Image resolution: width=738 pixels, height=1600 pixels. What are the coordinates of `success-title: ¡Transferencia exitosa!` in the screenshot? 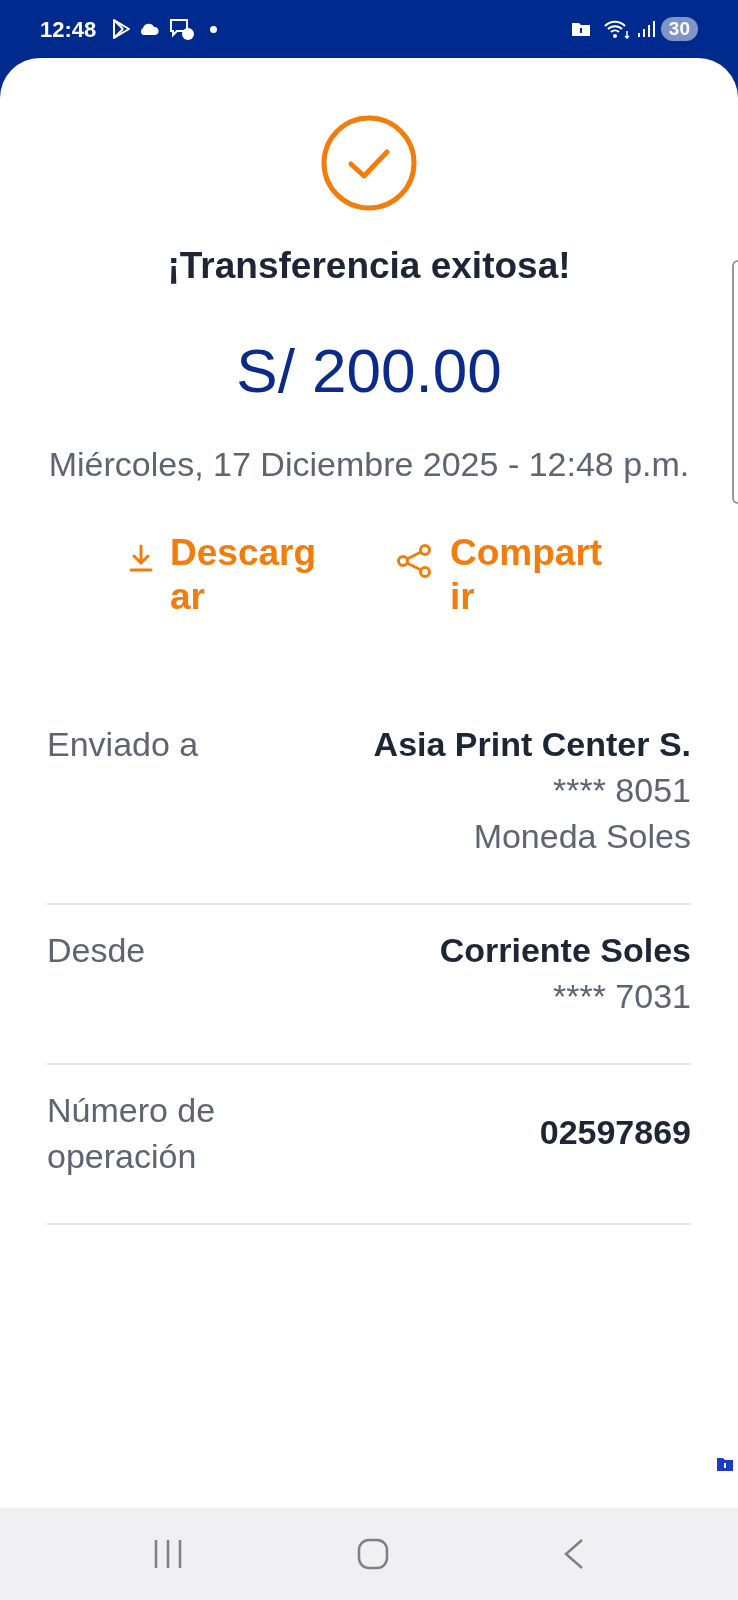 It's located at (369, 266).